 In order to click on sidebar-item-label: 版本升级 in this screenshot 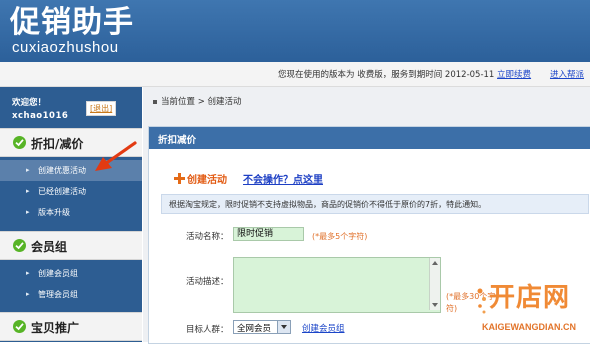, I will do `click(54, 212)`.